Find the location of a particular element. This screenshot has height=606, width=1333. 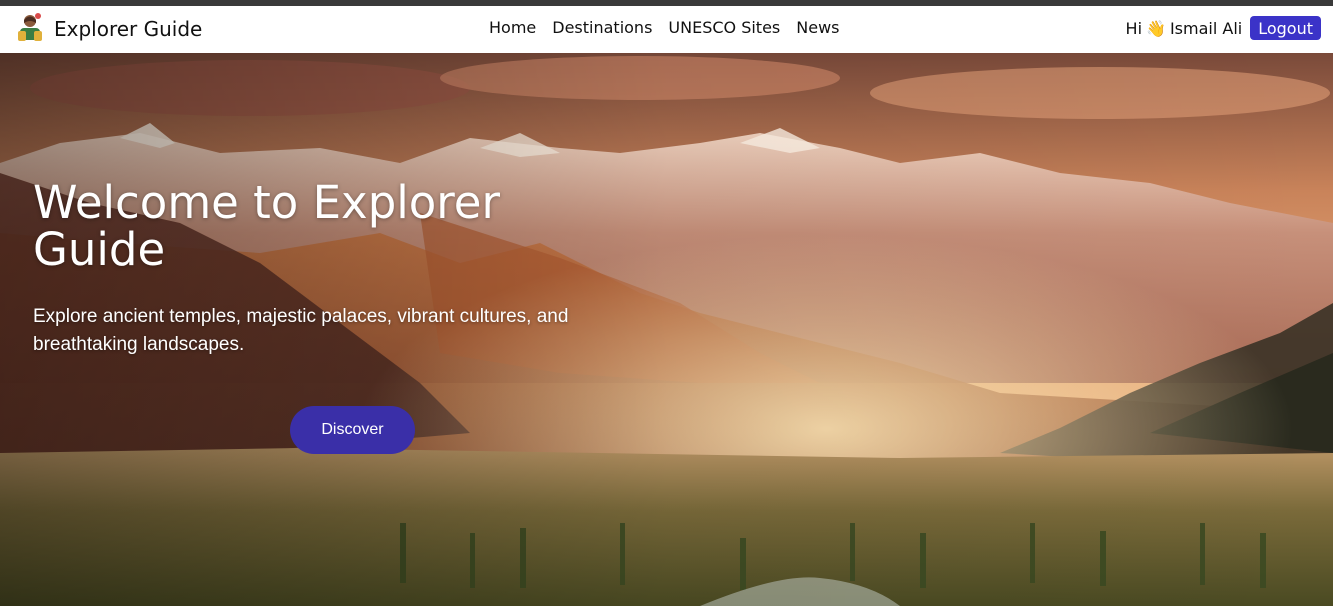

nav-destinations: Destinations is located at coordinates (602, 27).